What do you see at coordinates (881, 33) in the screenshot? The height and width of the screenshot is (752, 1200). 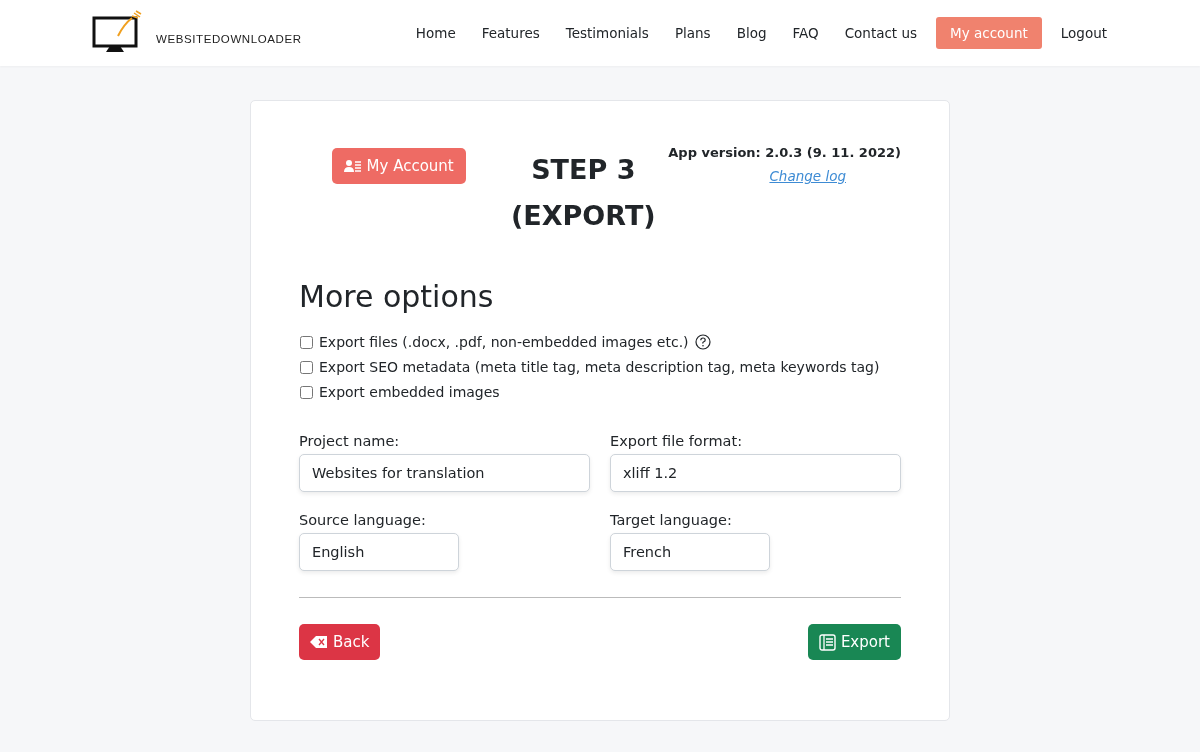 I see `nav-link: Contact us` at bounding box center [881, 33].